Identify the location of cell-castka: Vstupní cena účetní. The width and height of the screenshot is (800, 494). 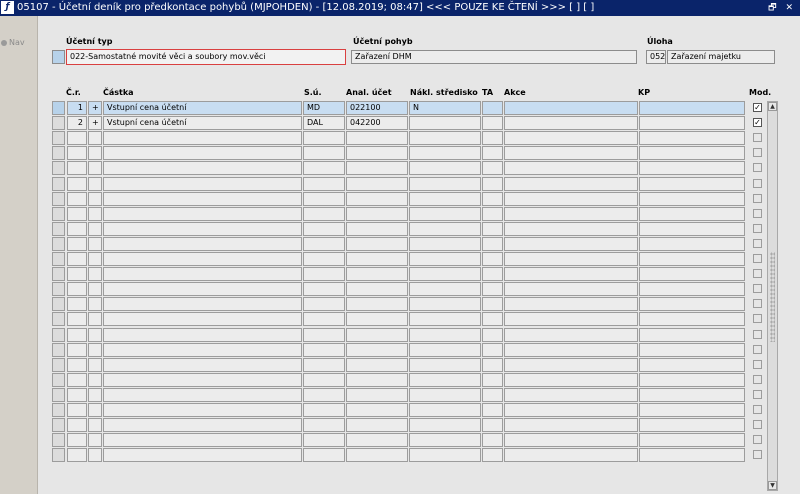
(202, 123).